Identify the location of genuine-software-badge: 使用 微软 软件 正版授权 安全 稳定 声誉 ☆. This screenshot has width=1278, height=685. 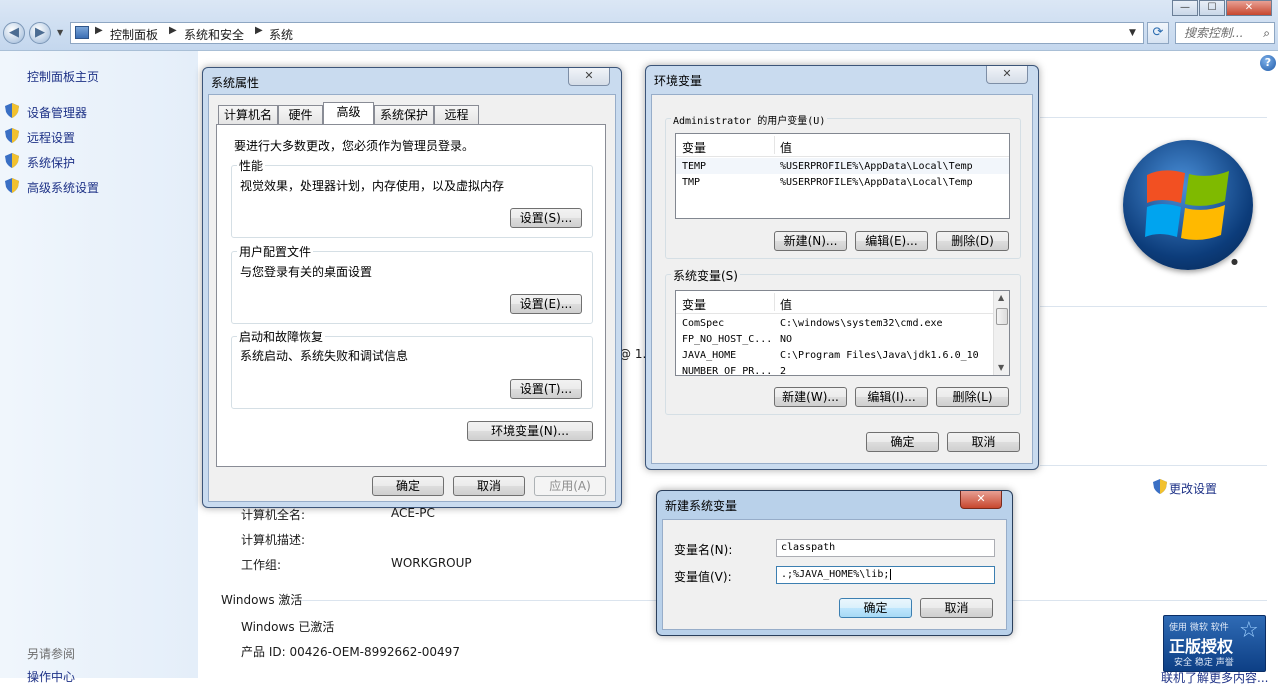
(1214, 643).